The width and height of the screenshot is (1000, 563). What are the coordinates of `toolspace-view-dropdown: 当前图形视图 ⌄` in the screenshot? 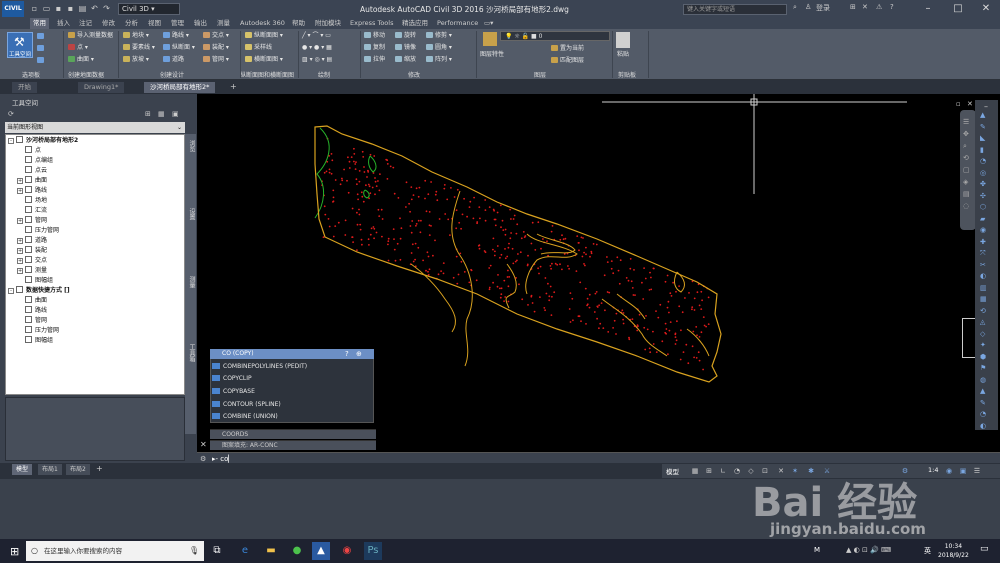 It's located at (95, 127).